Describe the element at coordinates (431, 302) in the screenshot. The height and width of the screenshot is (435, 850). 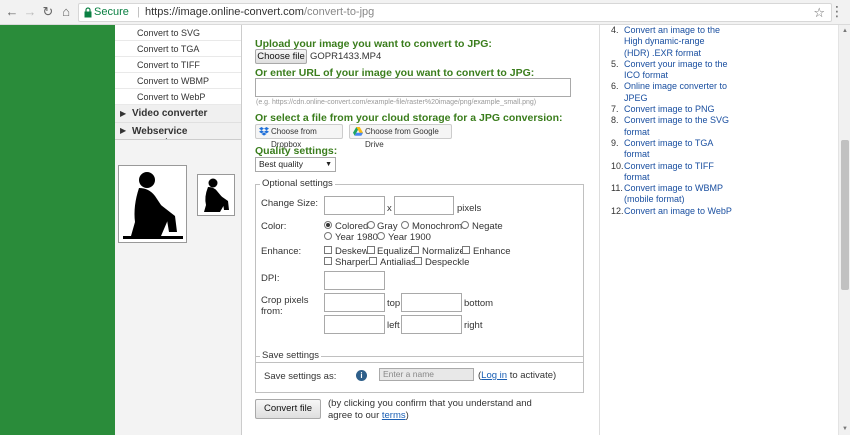
I see `crop-bottom-input` at that location.